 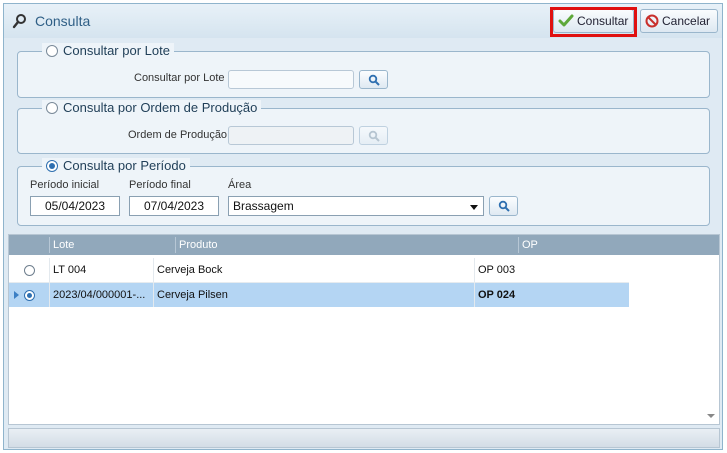 What do you see at coordinates (178, 135) in the screenshot?
I see `ordem-field-label: Ordem de Produção` at bounding box center [178, 135].